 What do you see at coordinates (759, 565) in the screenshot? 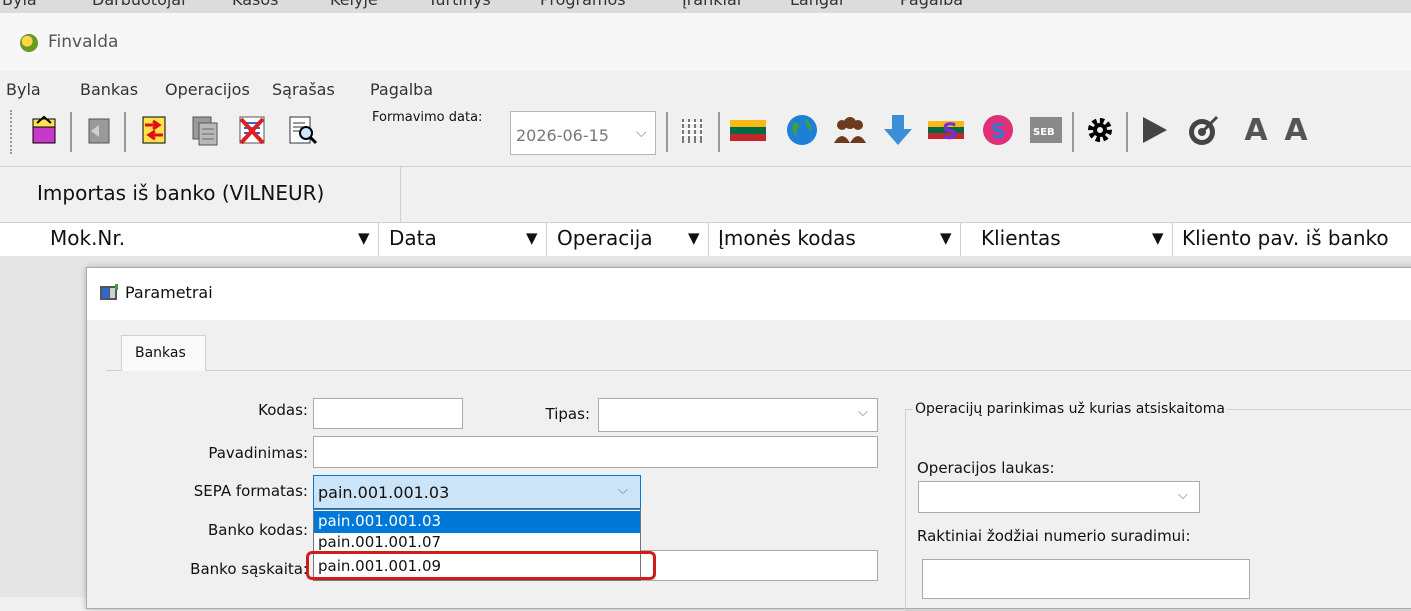
I see `banko-saskaita-input` at bounding box center [759, 565].